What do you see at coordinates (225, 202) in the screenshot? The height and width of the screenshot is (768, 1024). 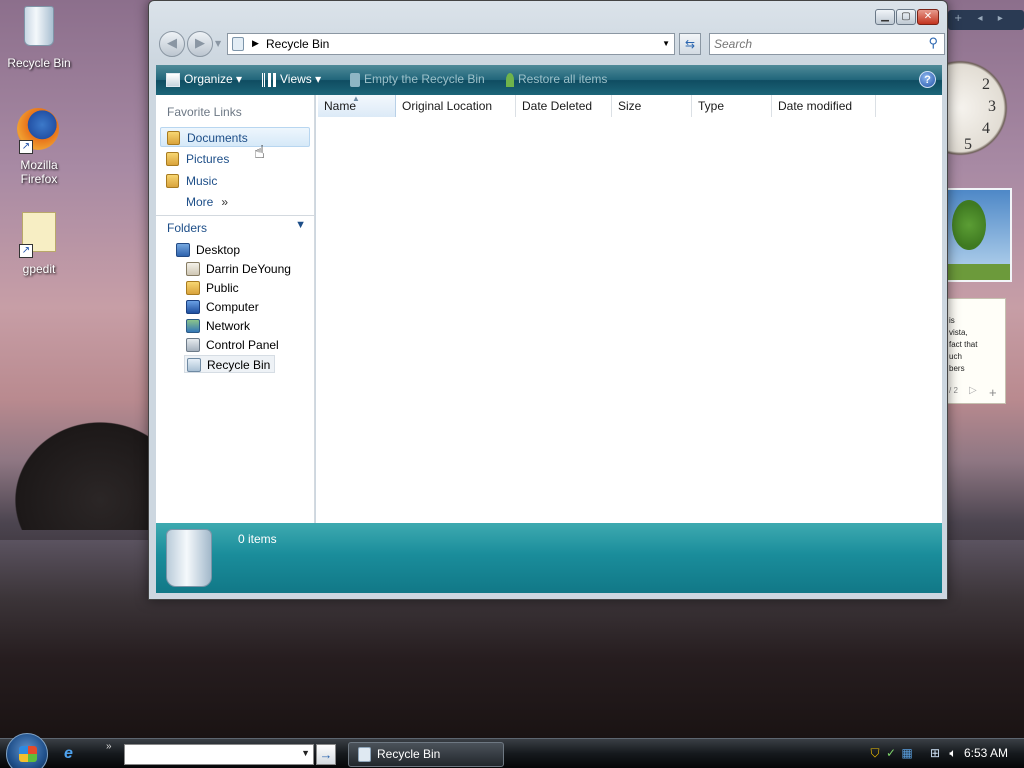 I see `double-chevron-icon: »` at bounding box center [225, 202].